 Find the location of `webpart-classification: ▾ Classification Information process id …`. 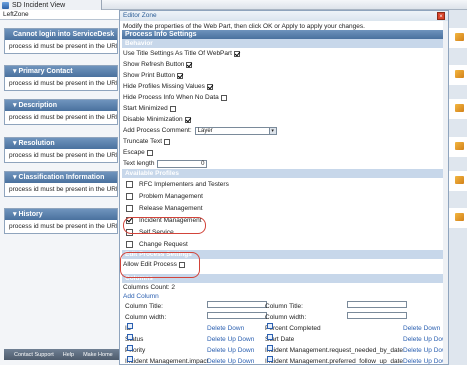

webpart-classification: ▾ Classification Information process id … is located at coordinates (61, 184).